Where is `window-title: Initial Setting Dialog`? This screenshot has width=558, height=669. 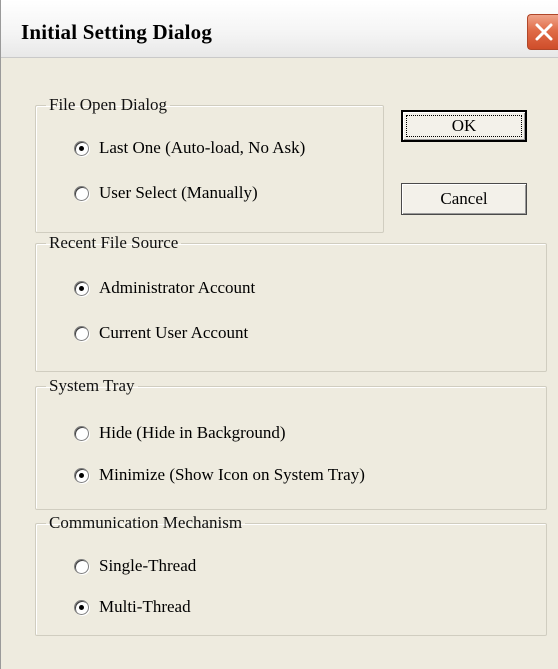 window-title: Initial Setting Dialog is located at coordinates (117, 32).